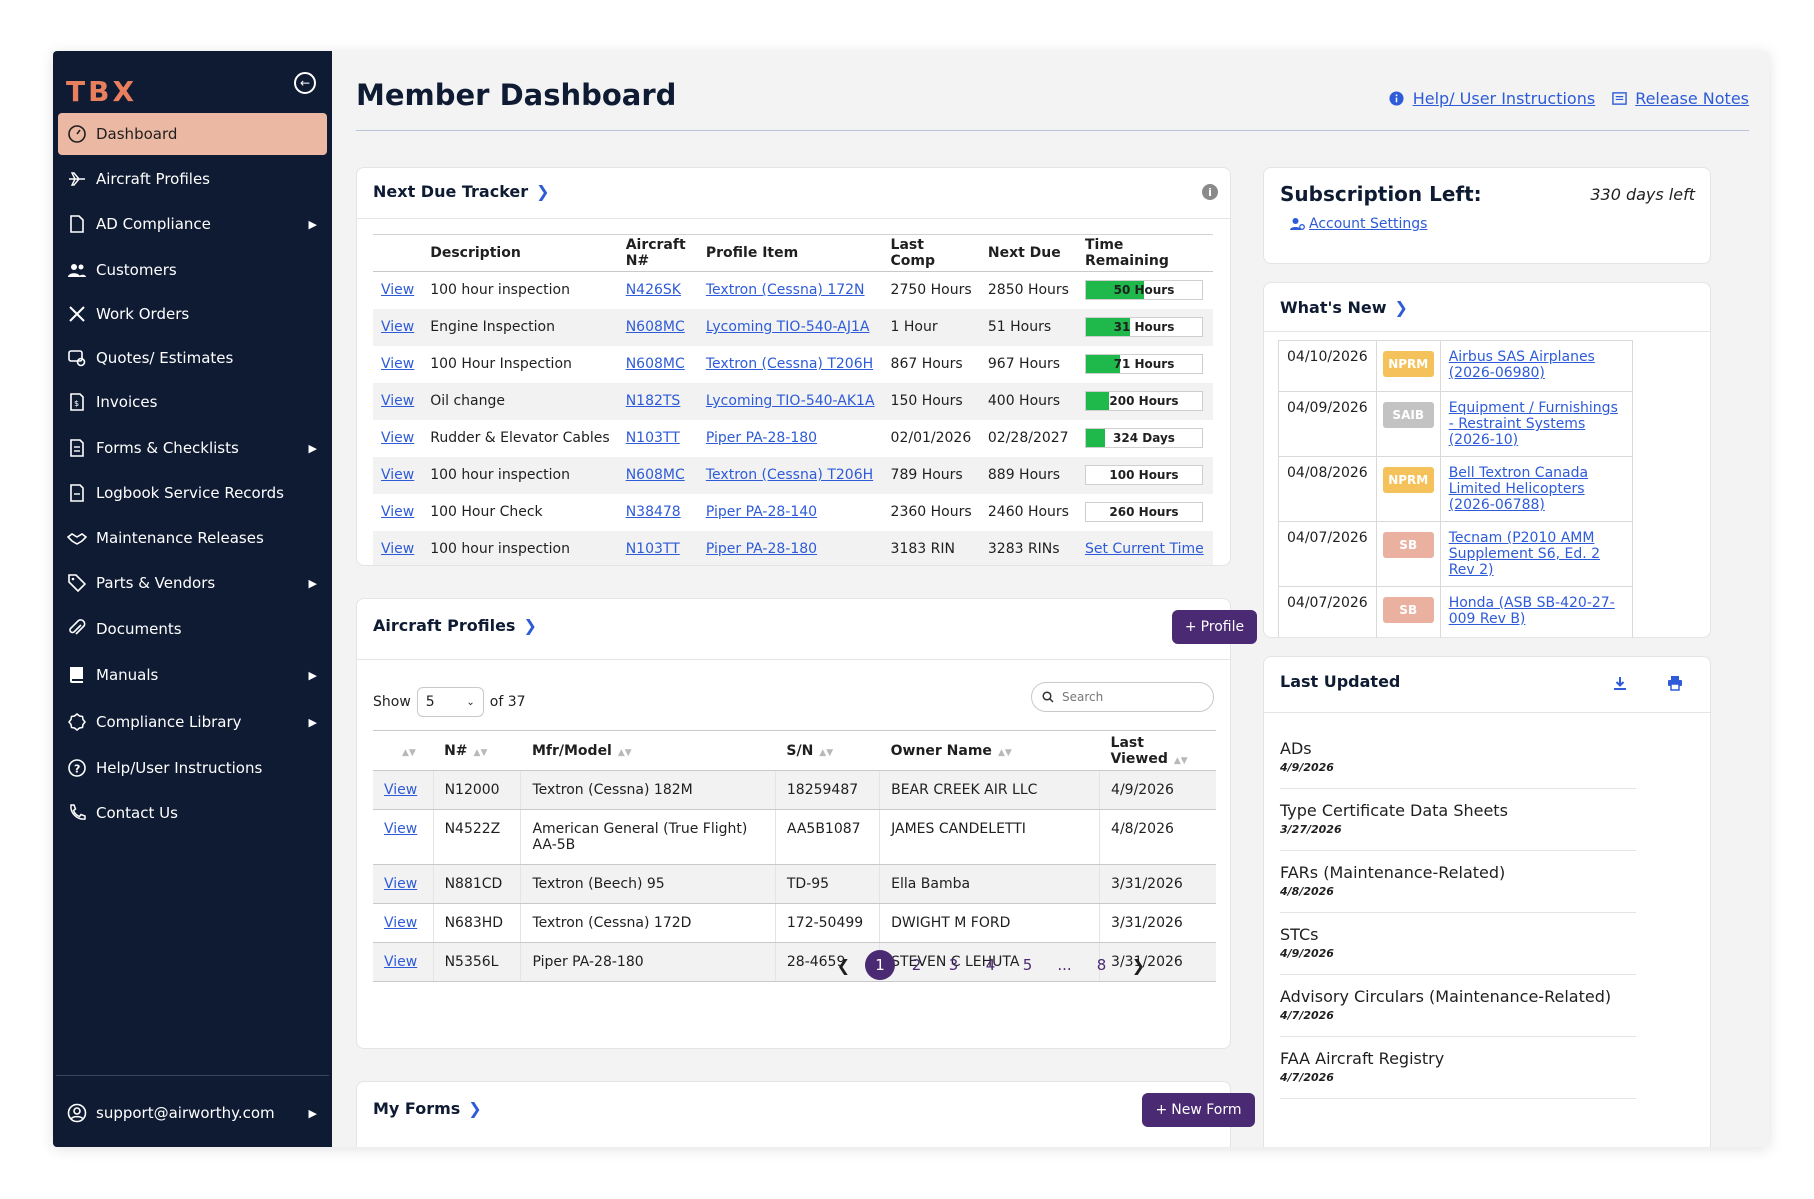 Image resolution: width=1814 pixels, height=1199 pixels. I want to click on account-settings-link: Account Settings, so click(1358, 224).